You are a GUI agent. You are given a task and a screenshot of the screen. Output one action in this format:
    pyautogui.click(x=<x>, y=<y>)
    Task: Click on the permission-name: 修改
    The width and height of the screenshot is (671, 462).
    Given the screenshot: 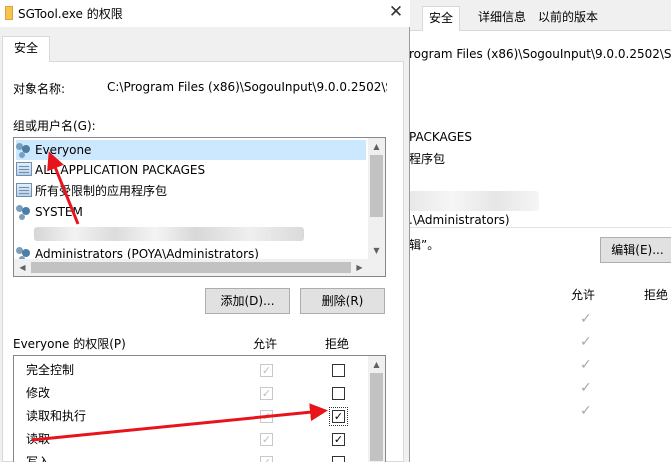 What is the action you would take?
    pyautogui.click(x=38, y=393)
    